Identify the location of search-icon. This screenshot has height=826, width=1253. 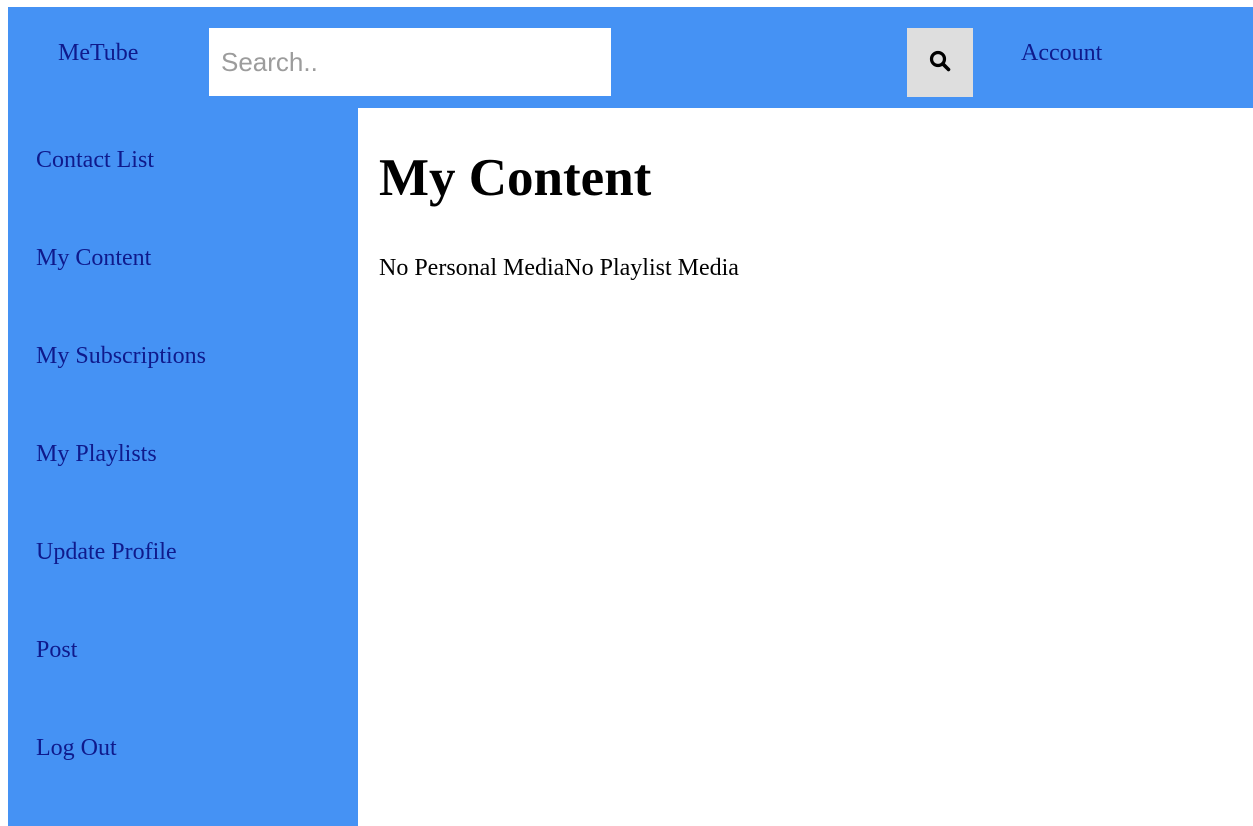
(940, 62).